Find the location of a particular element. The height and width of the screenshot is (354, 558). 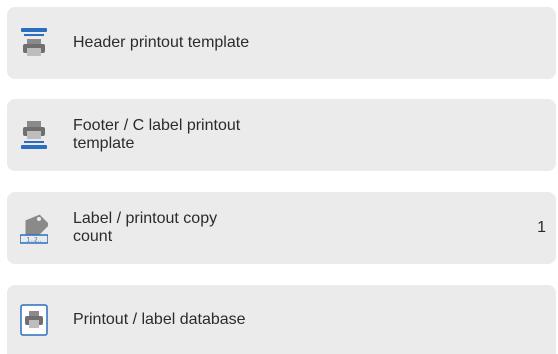

menu-item-label: Header printout template is located at coordinates (161, 42).